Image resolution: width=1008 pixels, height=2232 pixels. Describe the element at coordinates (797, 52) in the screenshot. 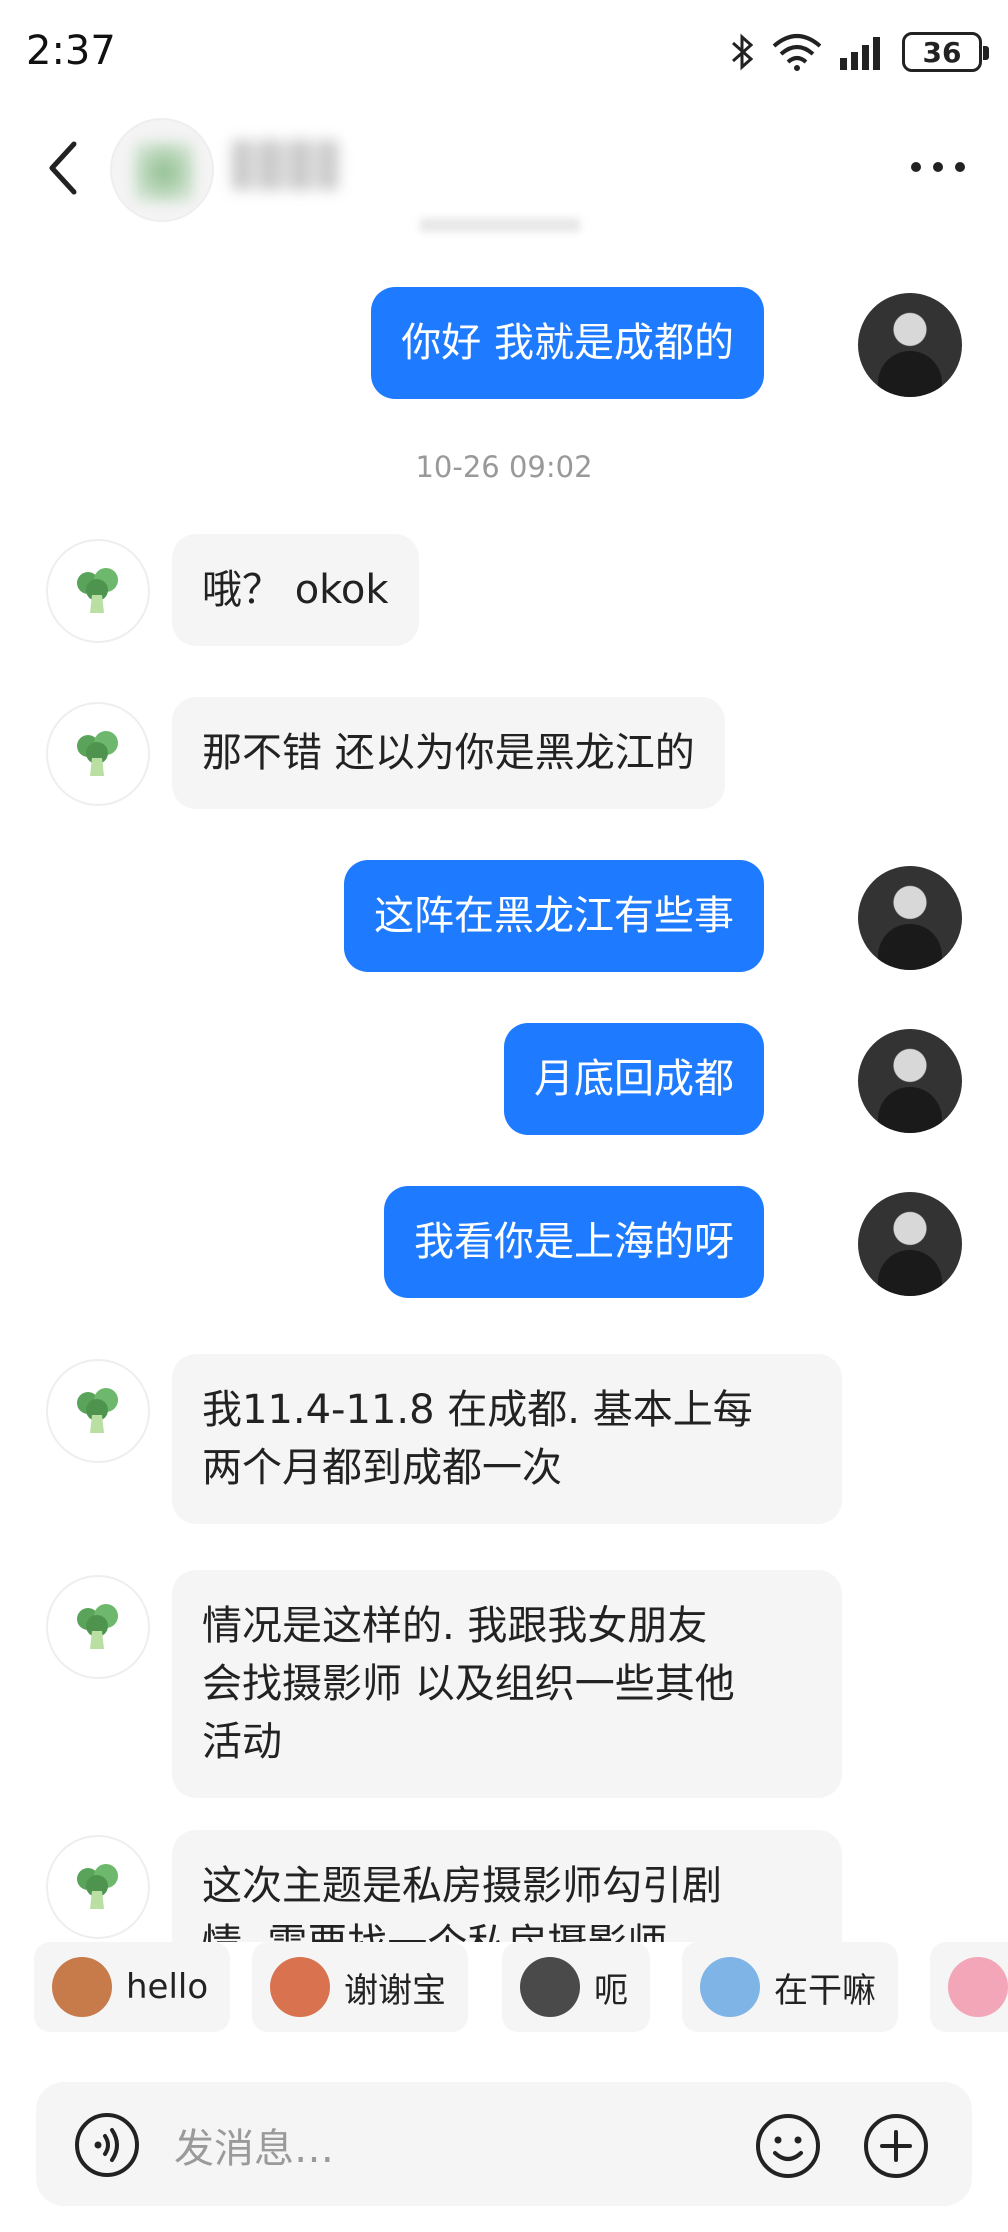

I see `wifi-icon` at that location.